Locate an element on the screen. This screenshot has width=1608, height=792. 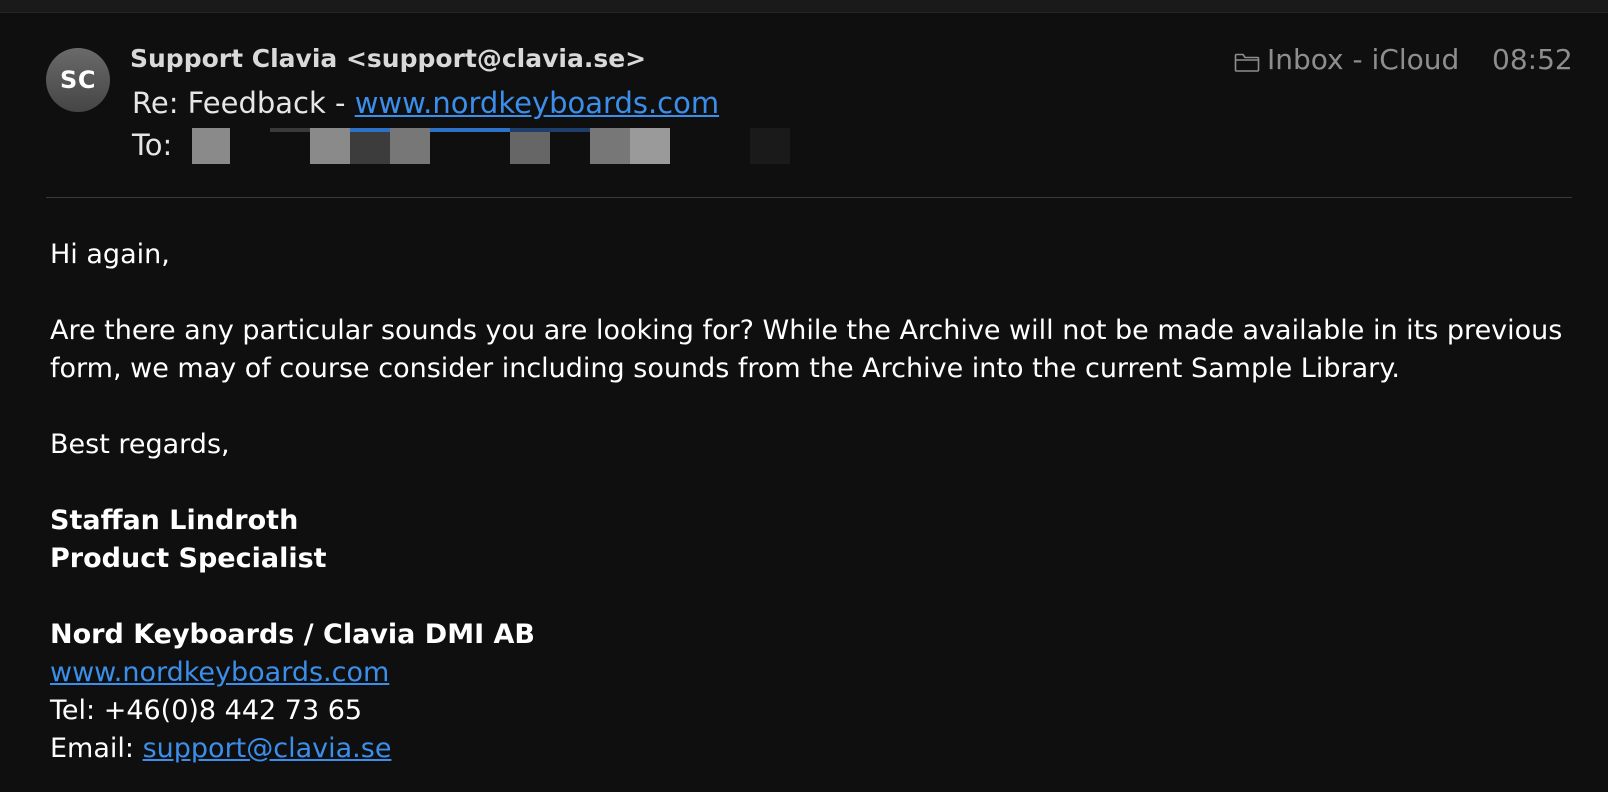
website-link: www.nordkeyboards.com is located at coordinates (219, 673).